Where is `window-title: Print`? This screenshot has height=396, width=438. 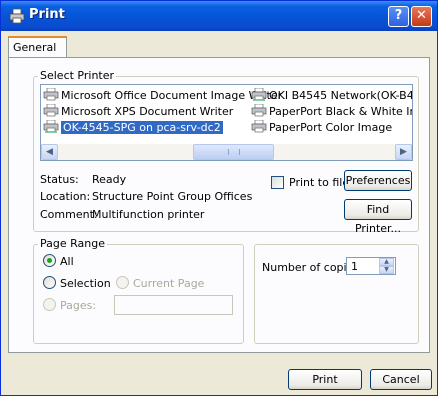
window-title: Print is located at coordinates (47, 14).